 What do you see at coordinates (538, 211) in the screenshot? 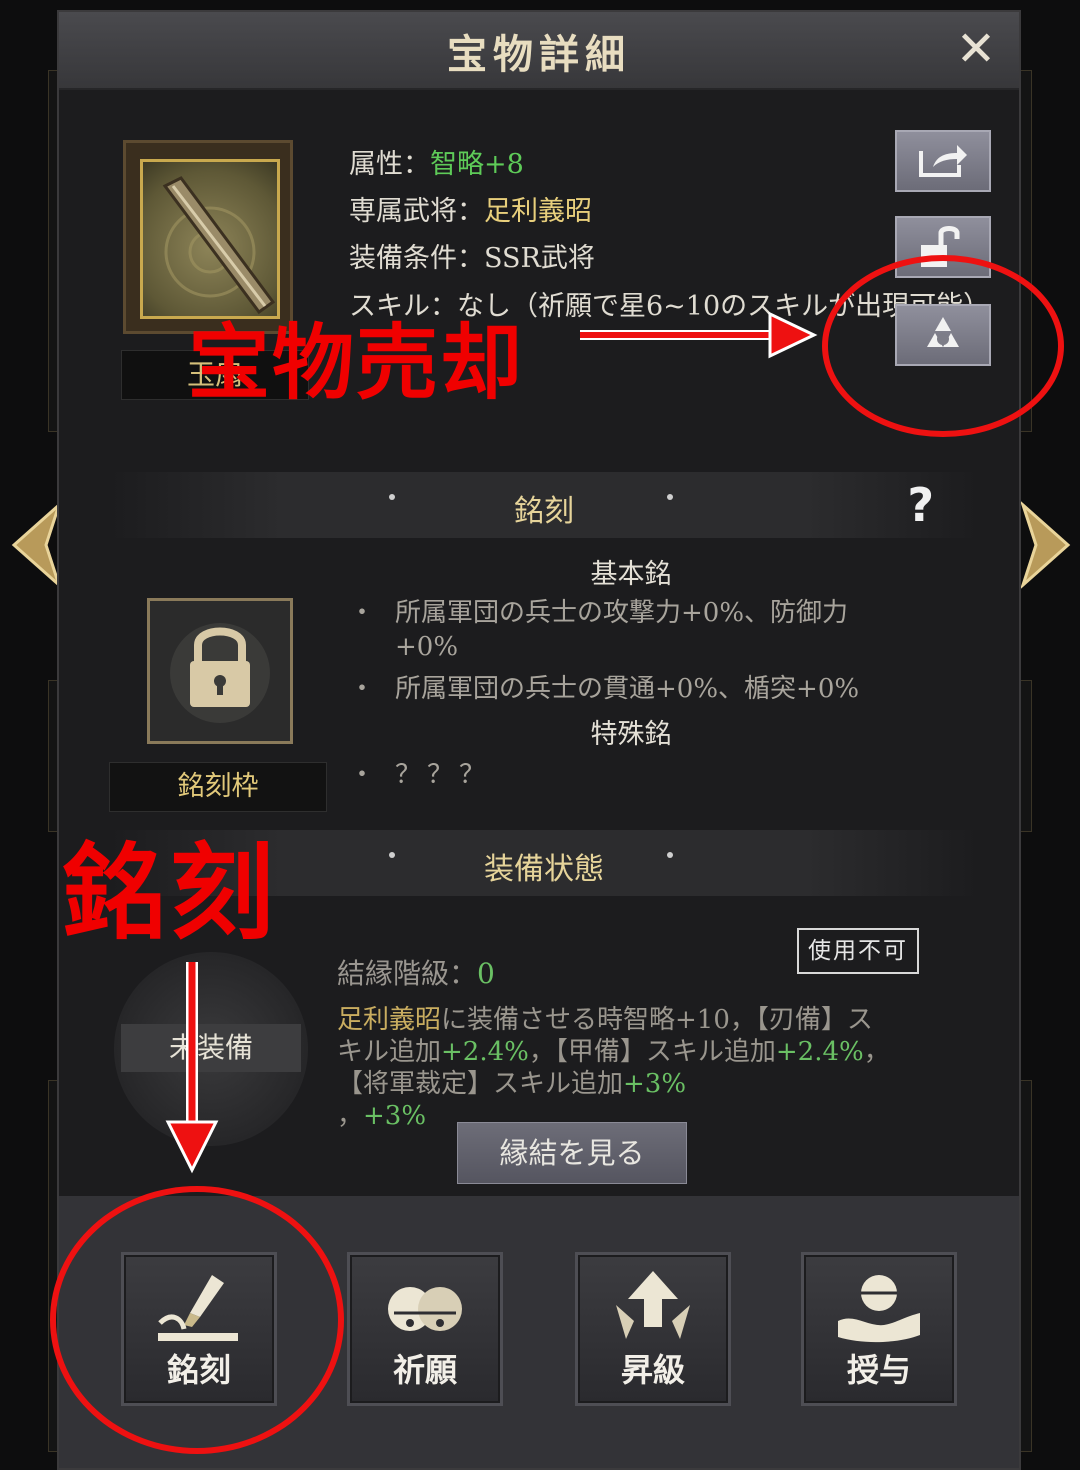
I see `exclusive-value: 足利義昭` at bounding box center [538, 211].